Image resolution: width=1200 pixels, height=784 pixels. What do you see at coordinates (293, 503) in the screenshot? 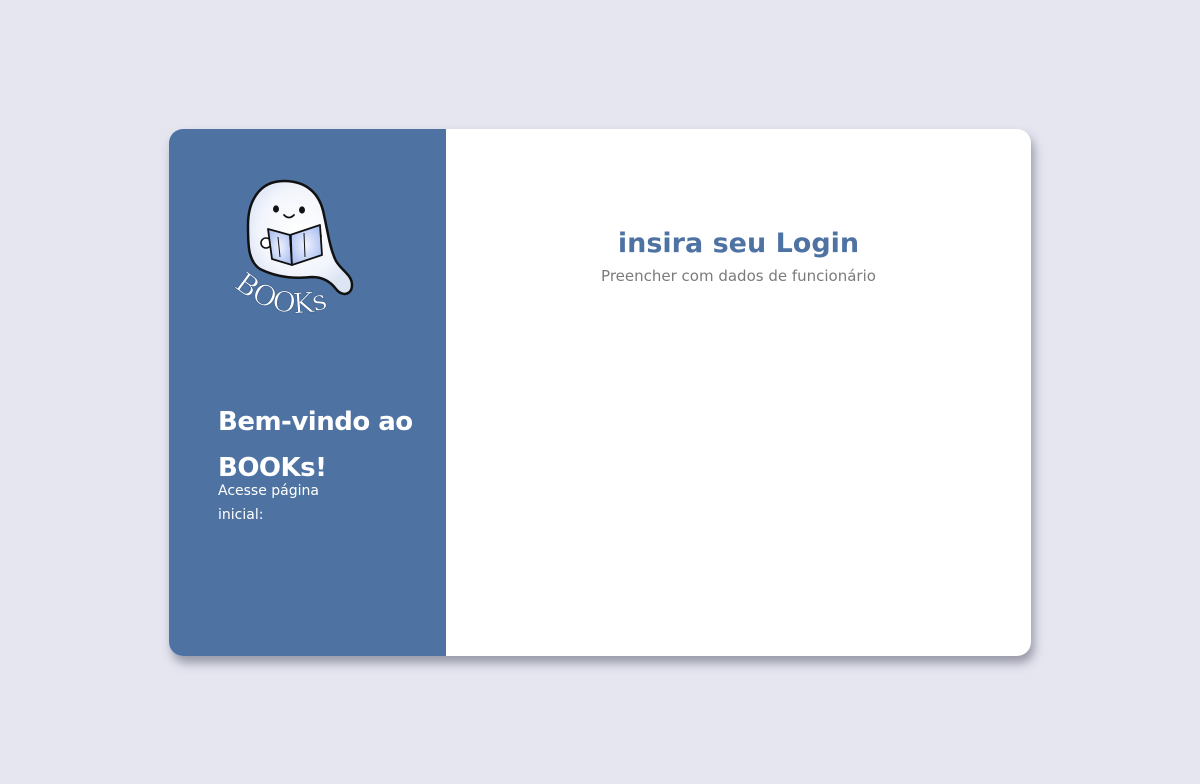
I see `home-page-link: Acesse página inicial:` at bounding box center [293, 503].